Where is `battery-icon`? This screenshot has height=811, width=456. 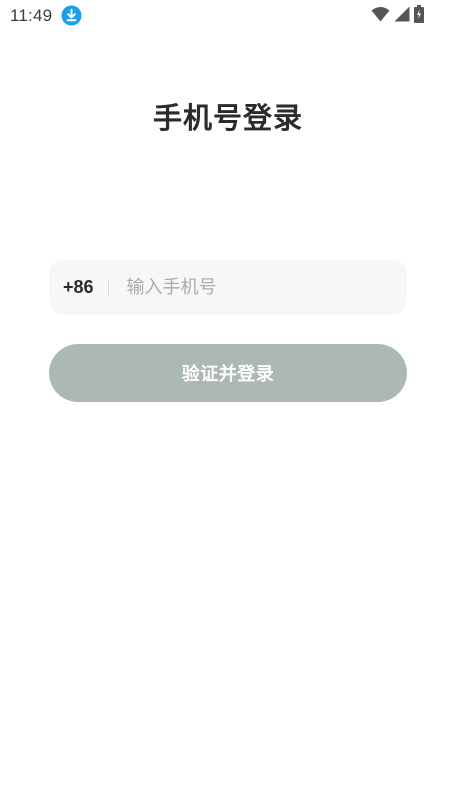
battery-icon is located at coordinates (419, 15).